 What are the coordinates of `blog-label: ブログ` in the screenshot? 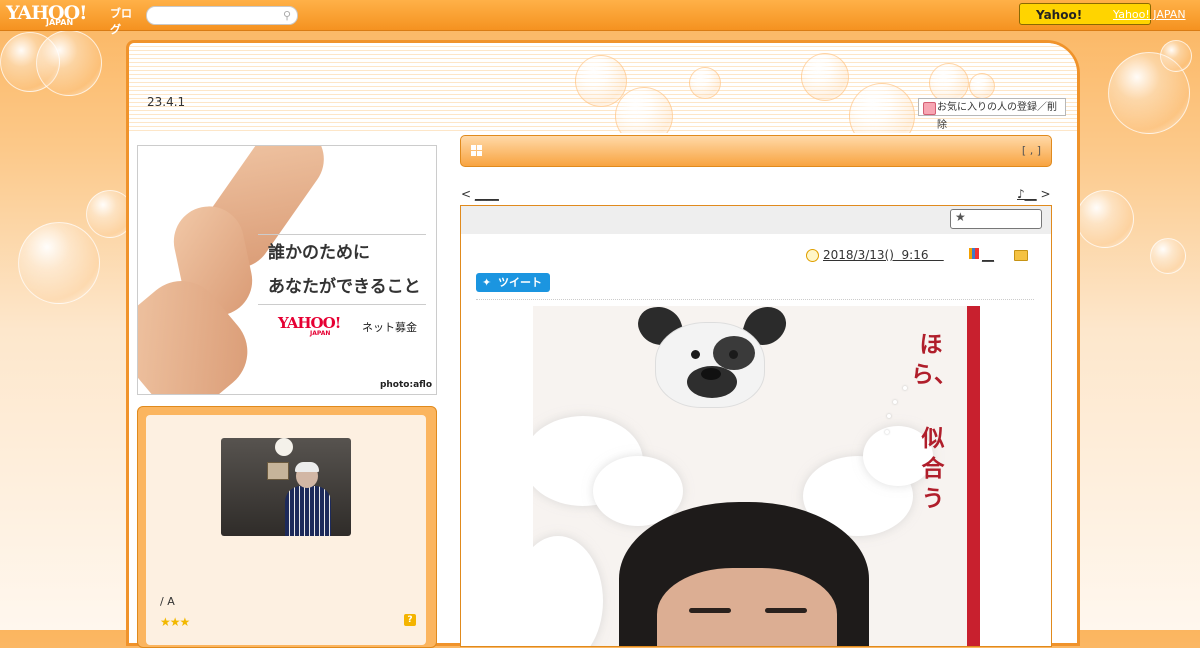 It's located at (121, 21).